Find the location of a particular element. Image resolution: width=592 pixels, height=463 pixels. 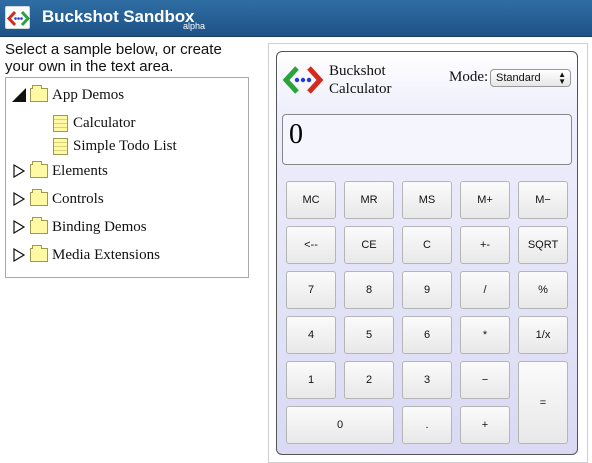

key-3: 3 is located at coordinates (427, 380).